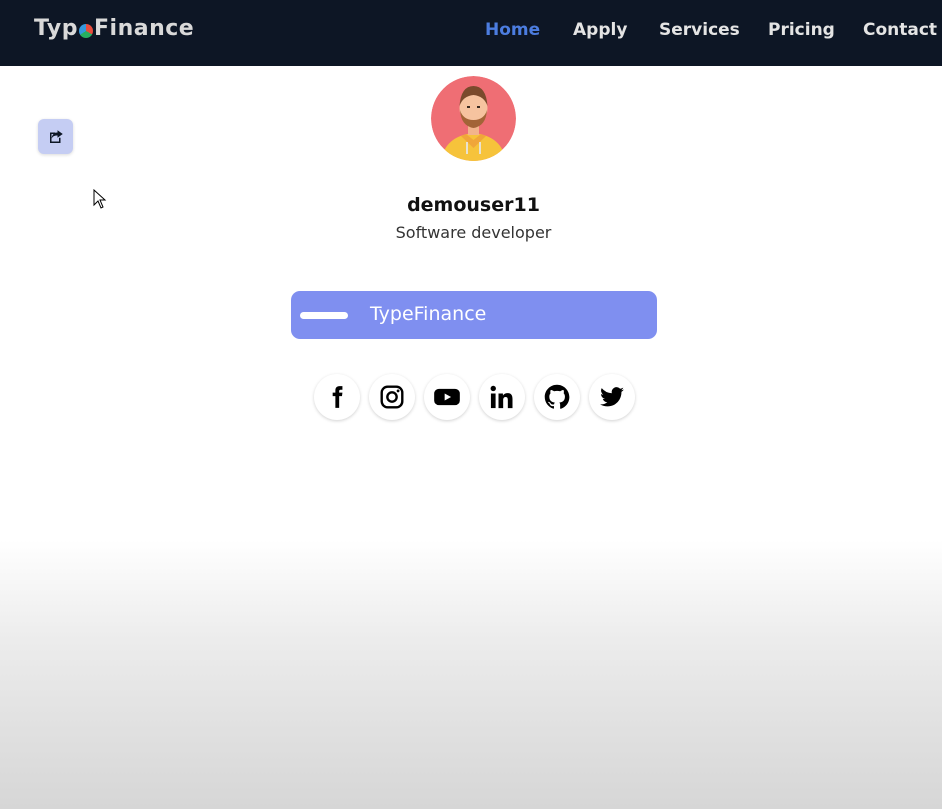  I want to click on twitter-icon, so click(612, 397).